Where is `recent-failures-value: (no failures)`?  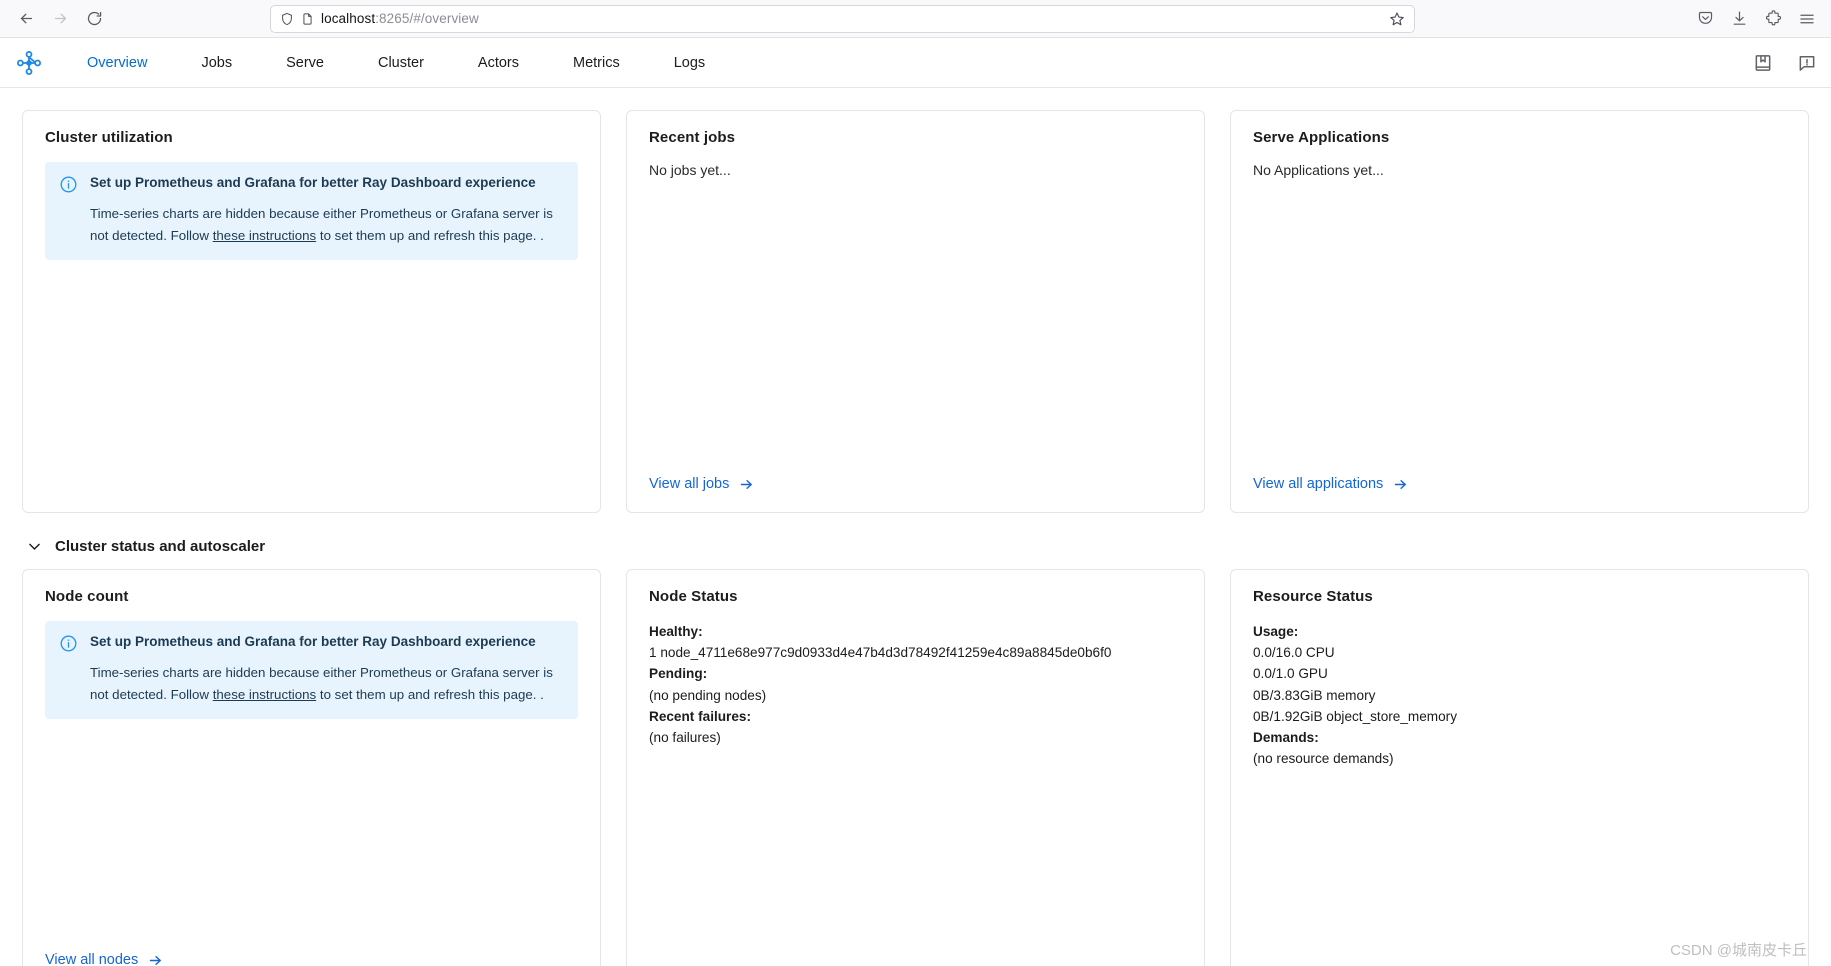
recent-failures-value: (no failures) is located at coordinates (685, 738).